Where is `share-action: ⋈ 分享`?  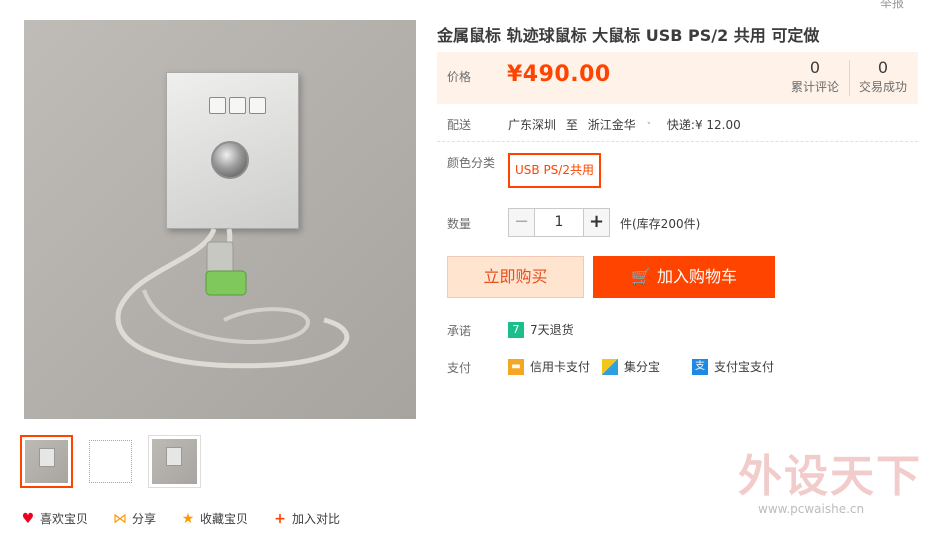
share-action: ⋈ 分享 is located at coordinates (134, 518).